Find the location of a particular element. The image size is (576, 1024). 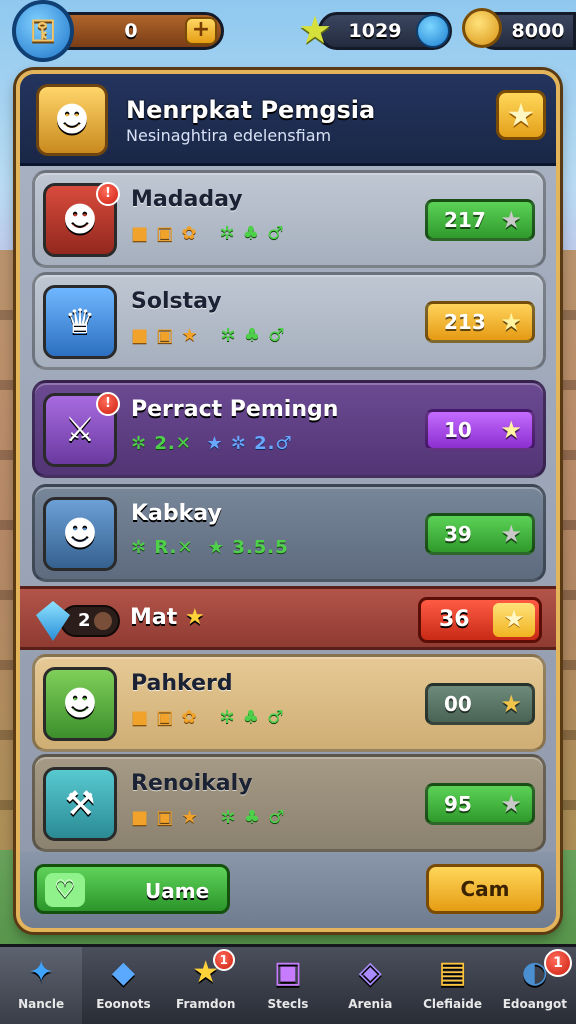

key-icon: ⚿ is located at coordinates (43, 31).